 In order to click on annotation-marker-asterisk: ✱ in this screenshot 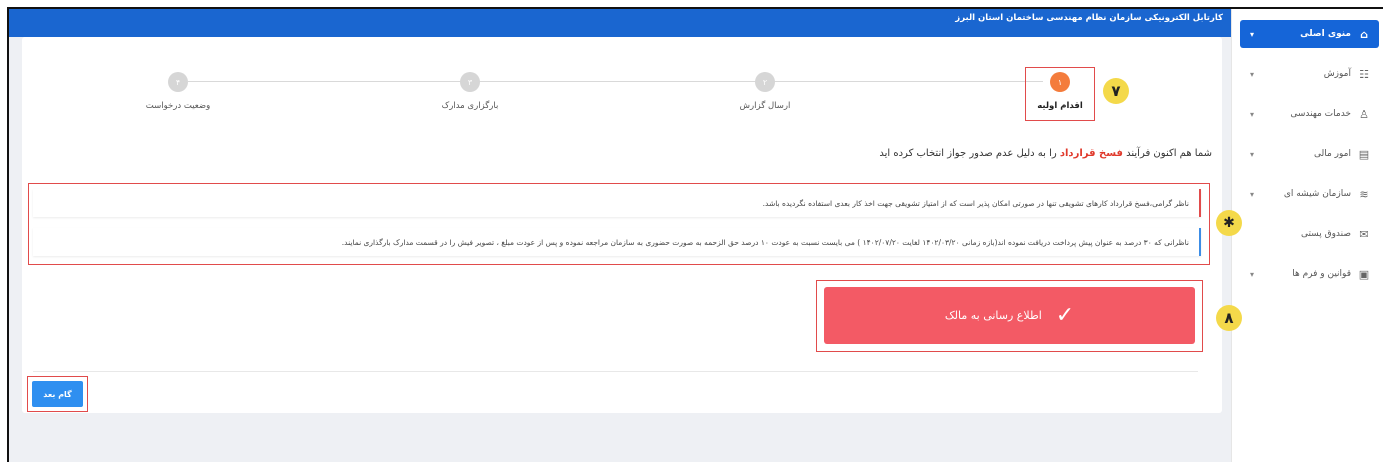, I will do `click(1229, 223)`.